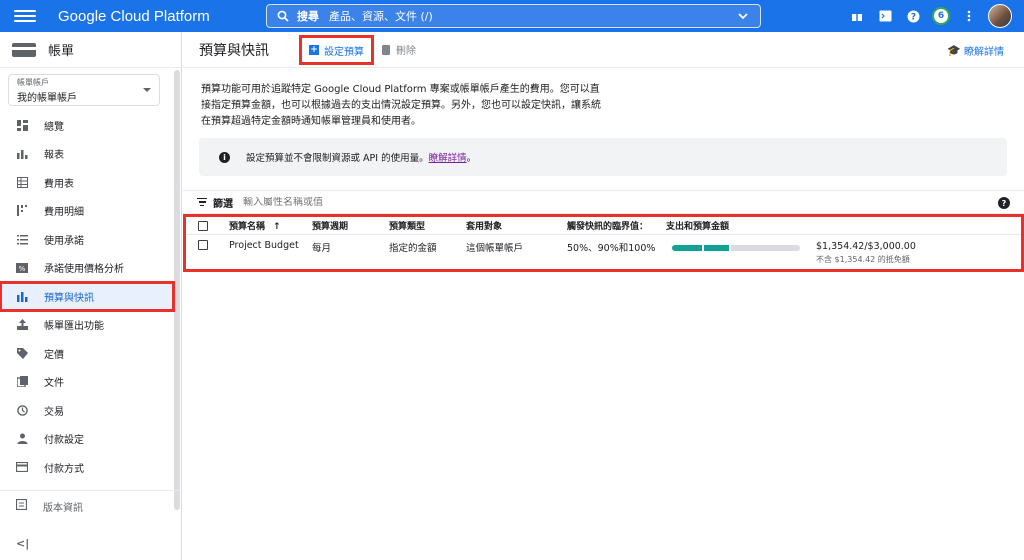  I want to click on notifications-badge: 6, so click(941, 16).